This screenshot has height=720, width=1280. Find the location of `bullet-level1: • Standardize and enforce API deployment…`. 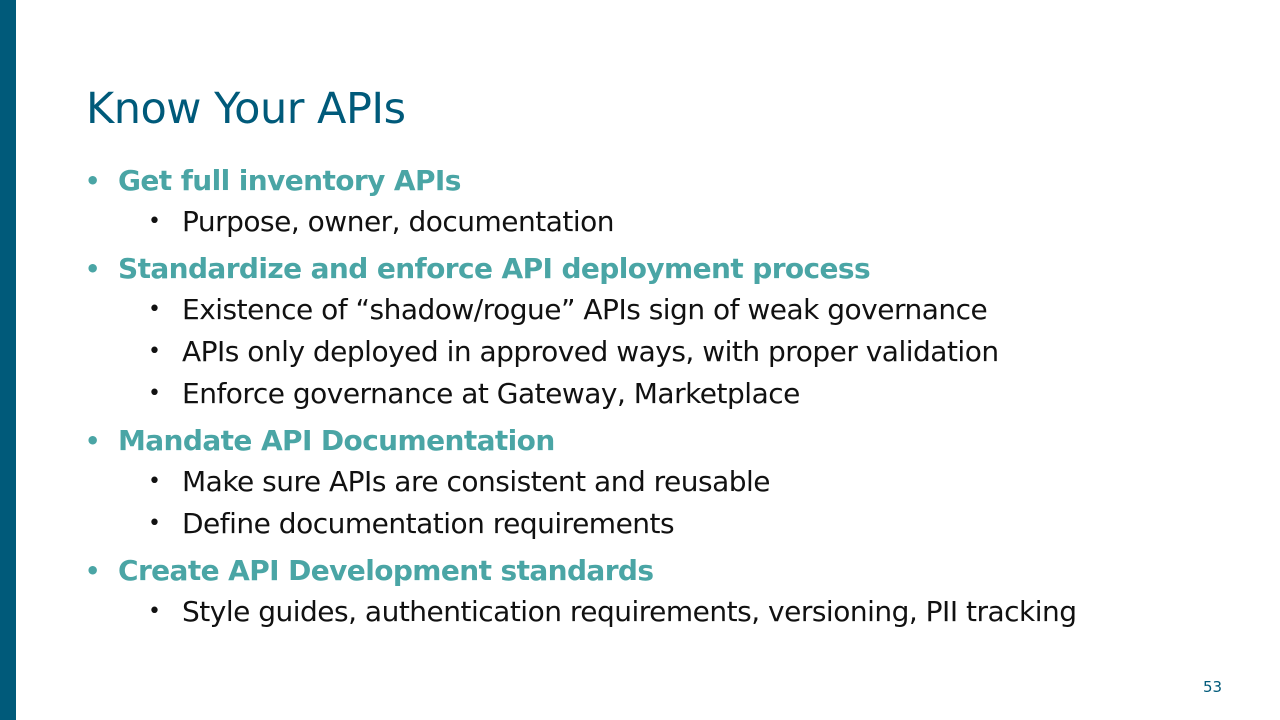

bullet-level1: • Standardize and enforce API deployment… is located at coordinates (665, 269).